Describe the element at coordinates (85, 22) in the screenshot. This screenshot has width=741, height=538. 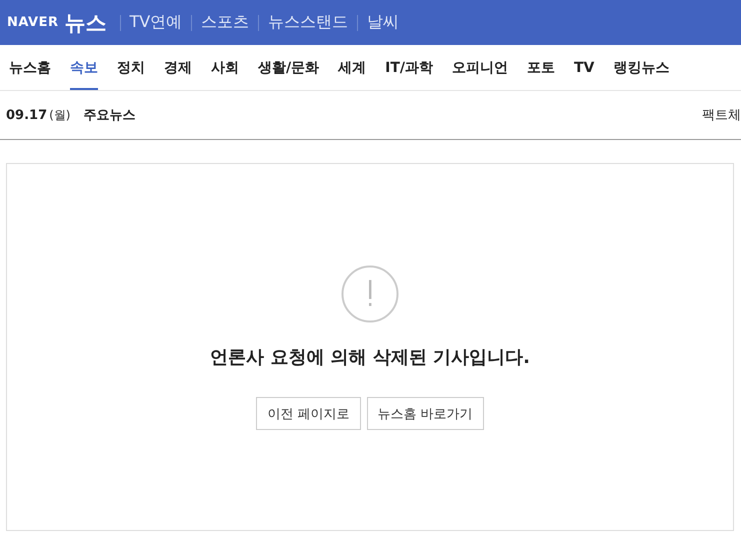
I see `news-title: 뉴스` at that location.